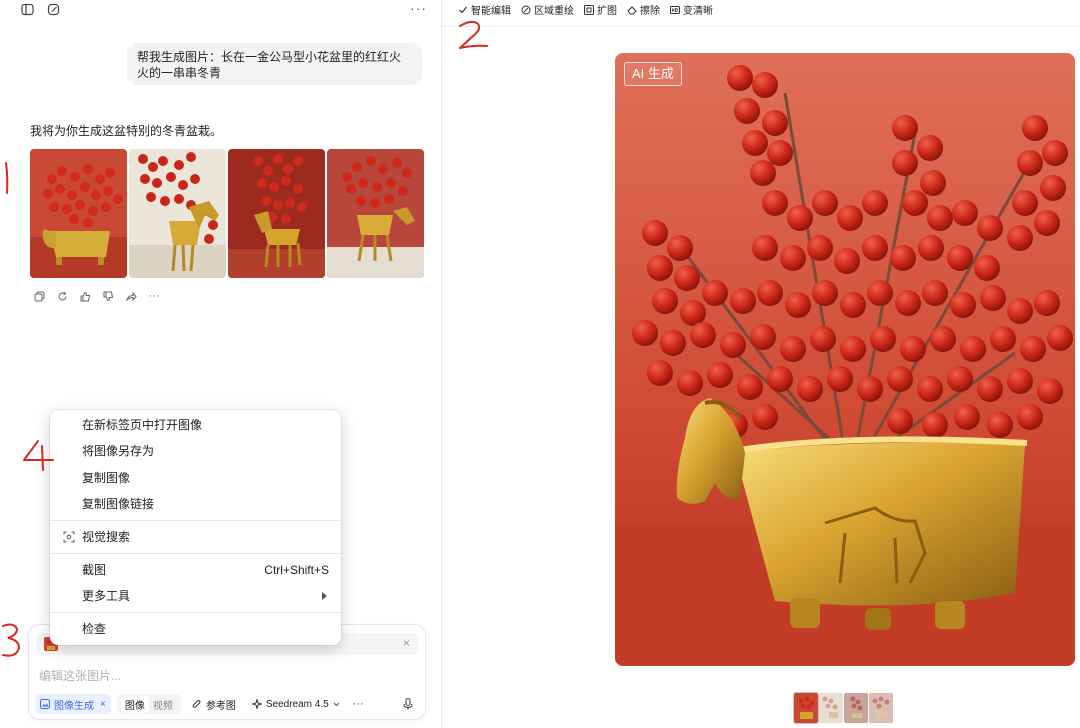 The height and width of the screenshot is (728, 1080). I want to click on menu-item-visual-search: 视觉搜索, so click(106, 537).